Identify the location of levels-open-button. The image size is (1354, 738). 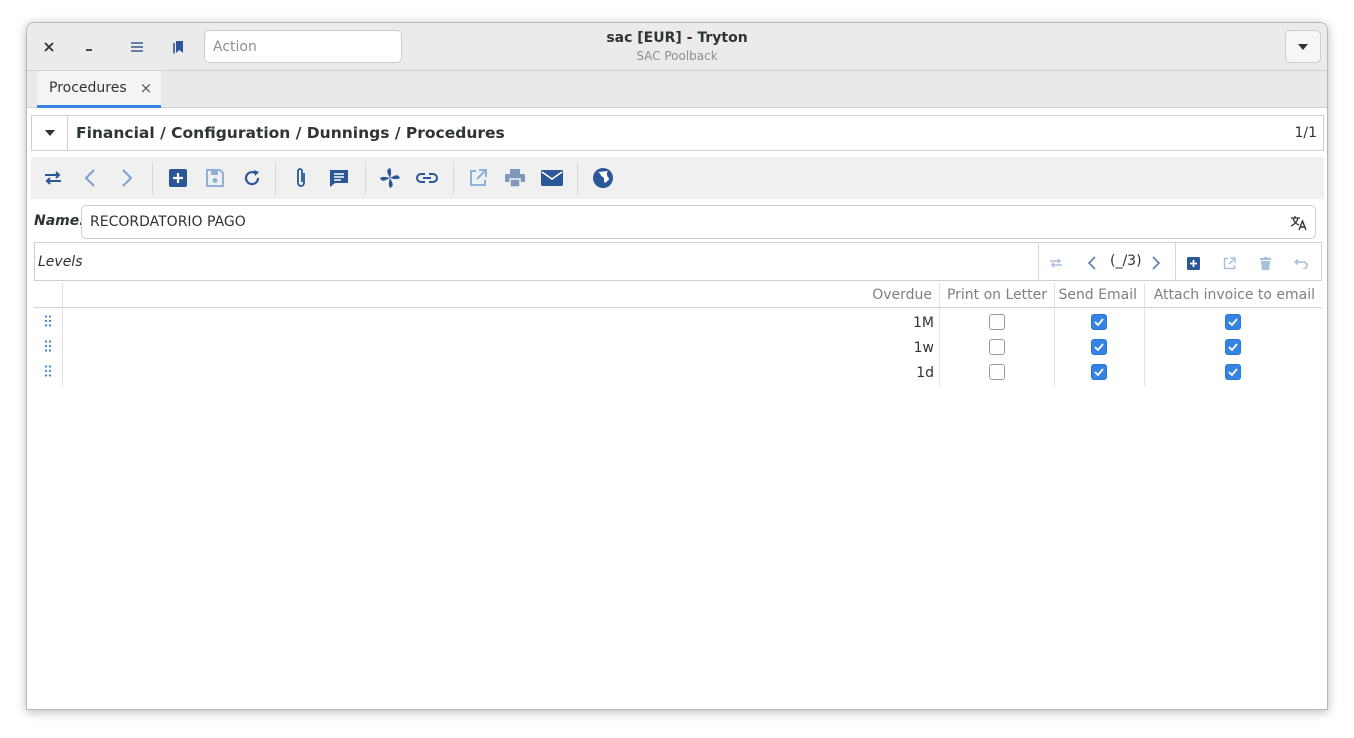
(1229, 263).